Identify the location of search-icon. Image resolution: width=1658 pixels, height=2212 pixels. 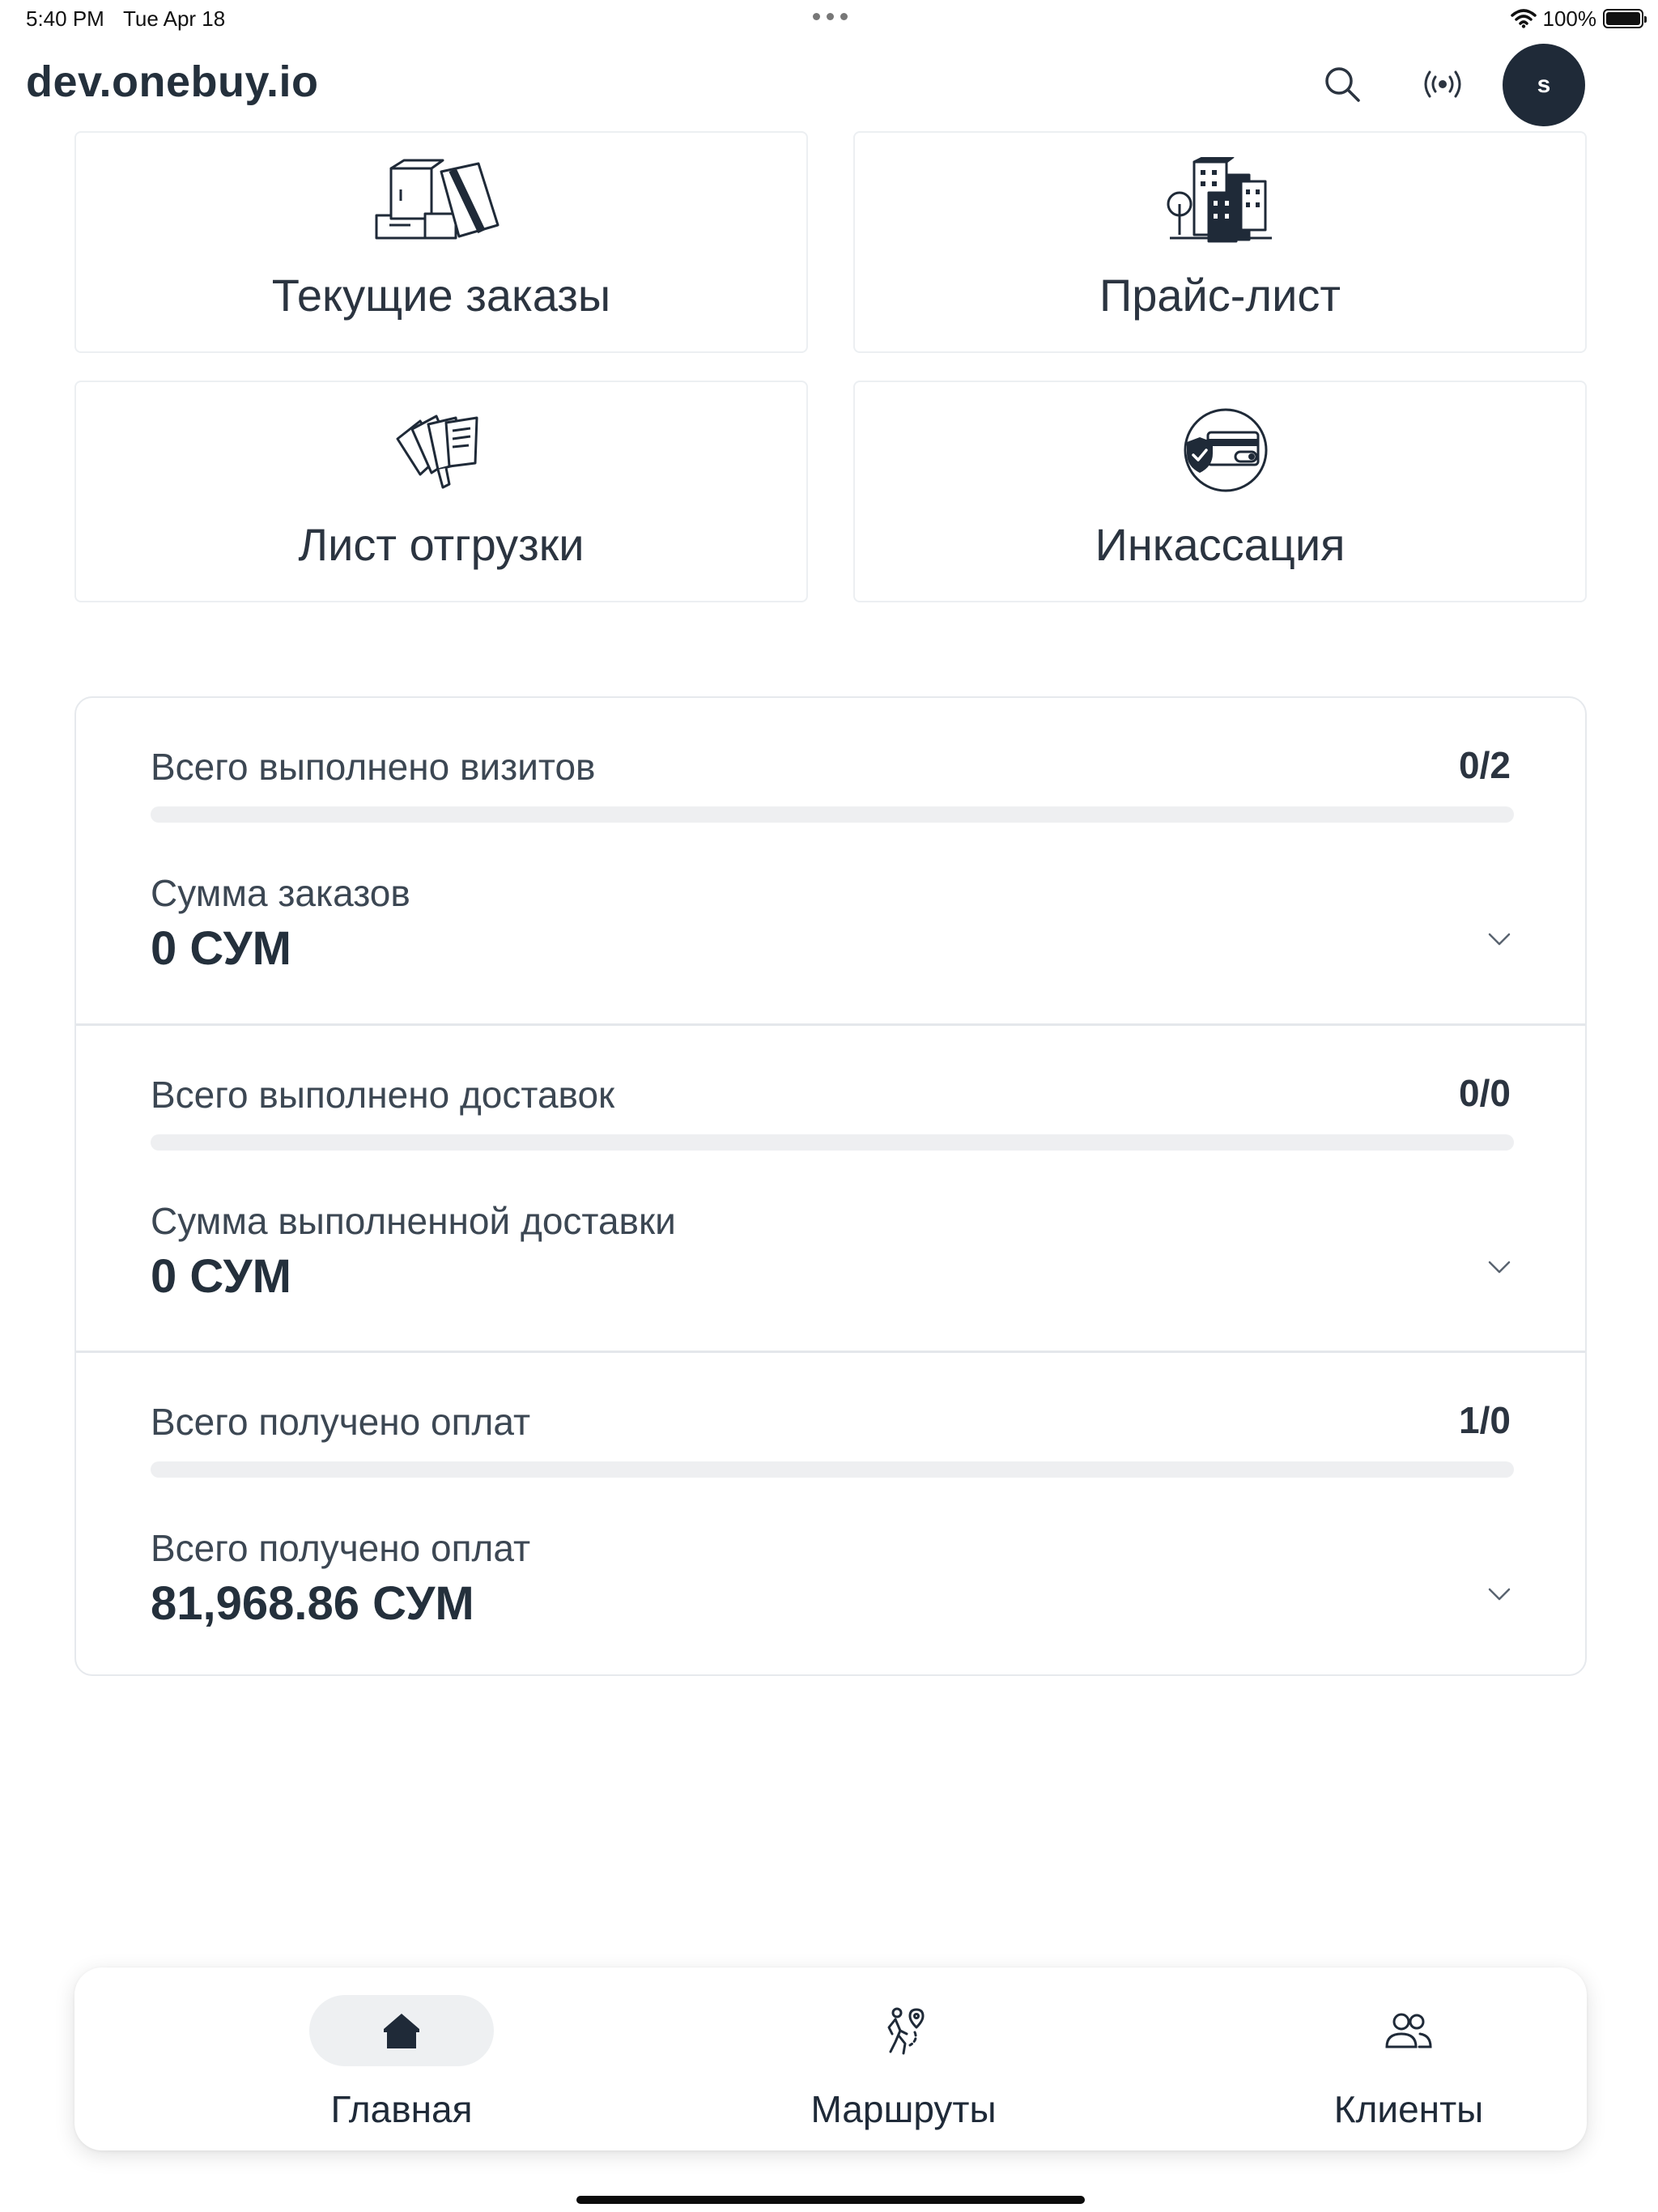
(1342, 85).